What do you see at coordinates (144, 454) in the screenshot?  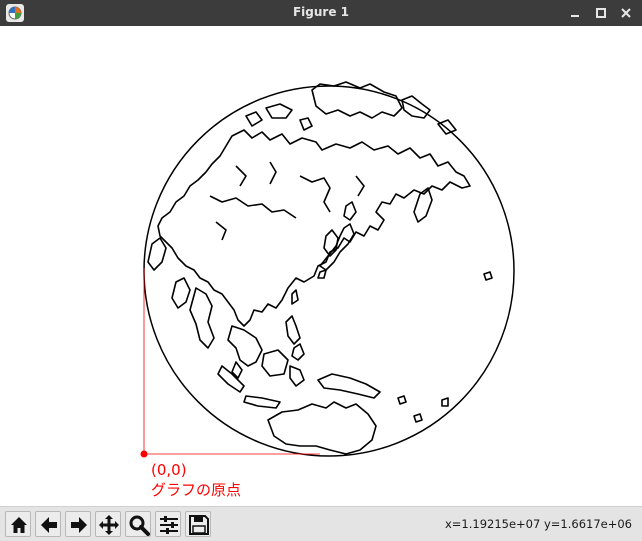 I see `origin-marker` at bounding box center [144, 454].